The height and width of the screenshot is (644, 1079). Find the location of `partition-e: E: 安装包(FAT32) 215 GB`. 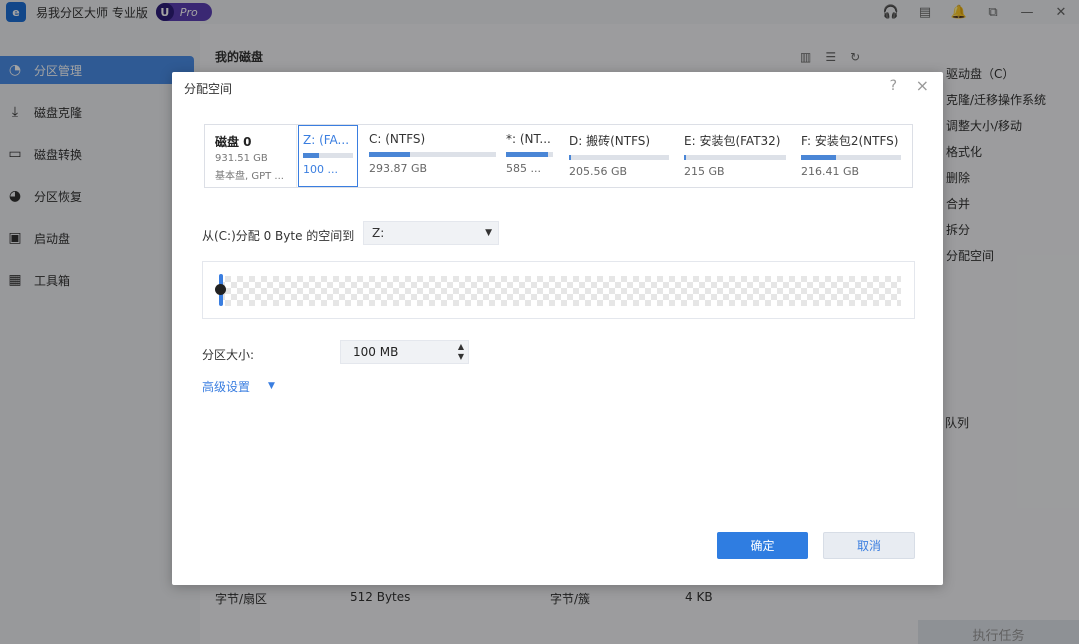

partition-e: E: 安装包(FAT32) 215 GB is located at coordinates (735, 156).